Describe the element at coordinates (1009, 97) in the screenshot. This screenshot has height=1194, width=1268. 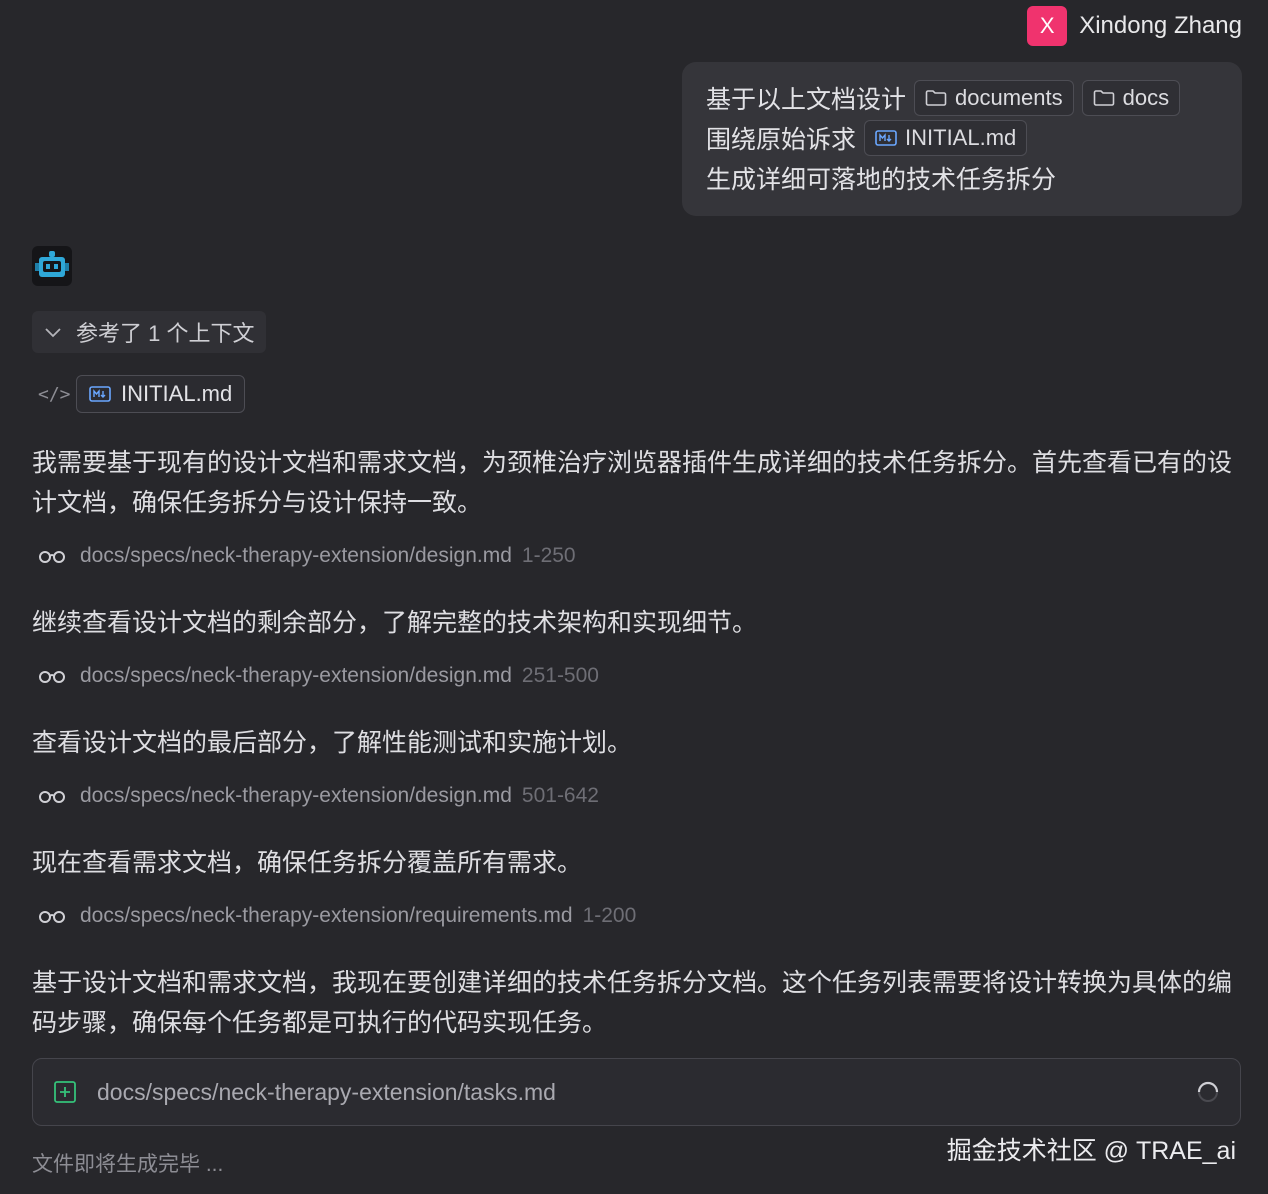
I see `chip-label: documents` at that location.